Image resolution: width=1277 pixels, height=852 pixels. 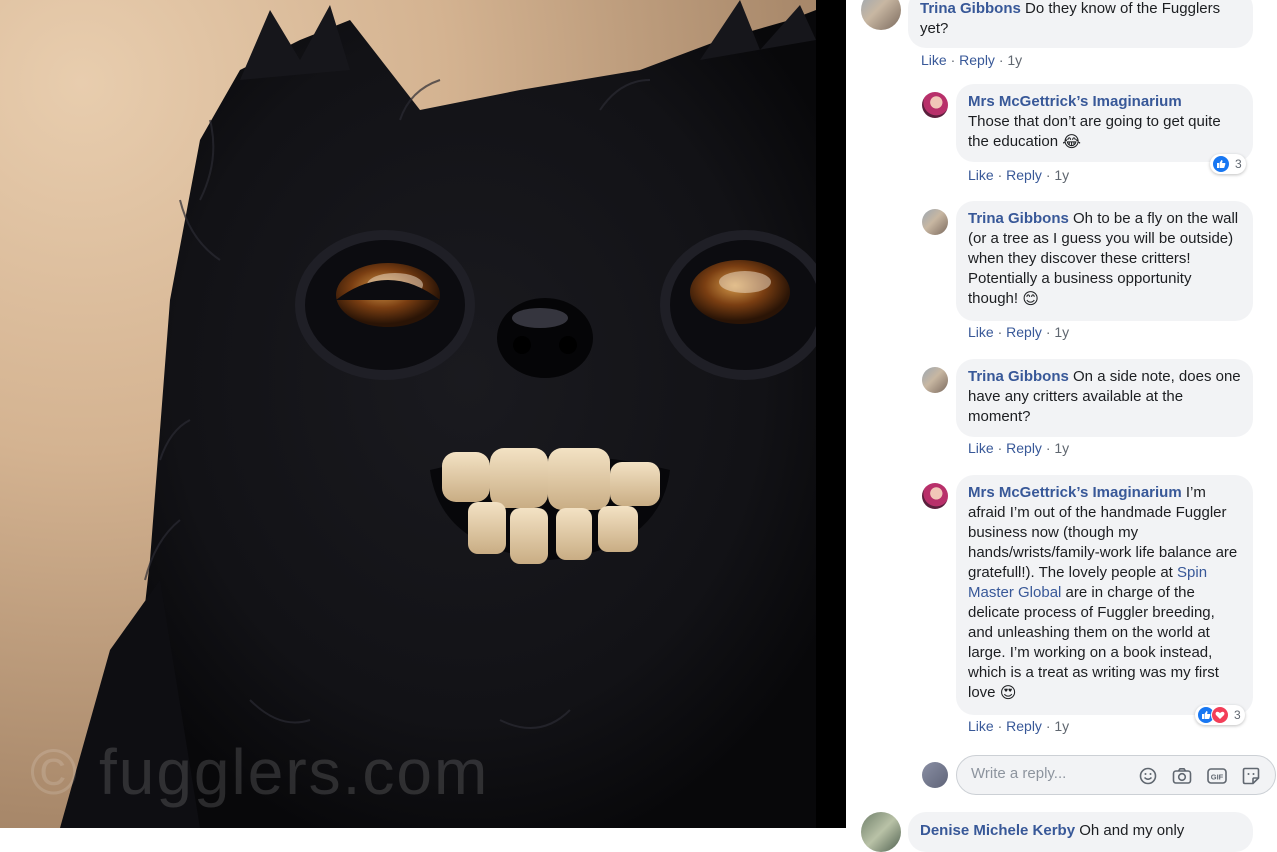 I want to click on my-avatar, so click(x=935, y=775).